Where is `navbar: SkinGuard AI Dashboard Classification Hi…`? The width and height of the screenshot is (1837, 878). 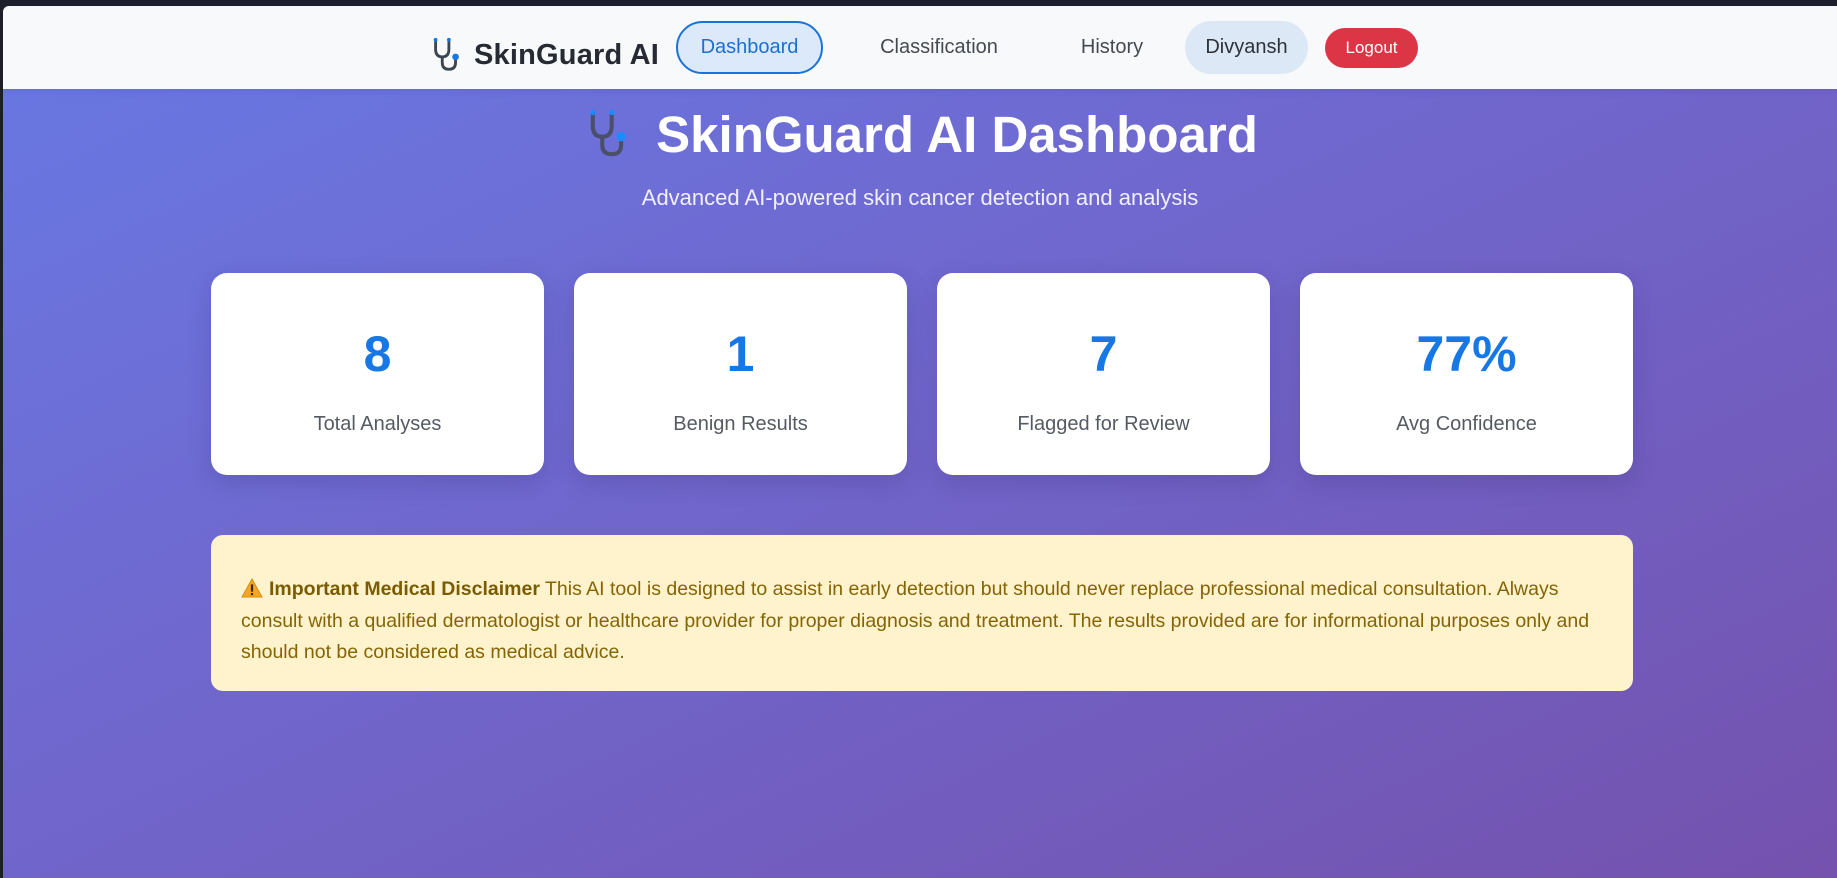
navbar: SkinGuard AI Dashboard Classification Hi… is located at coordinates (920, 47).